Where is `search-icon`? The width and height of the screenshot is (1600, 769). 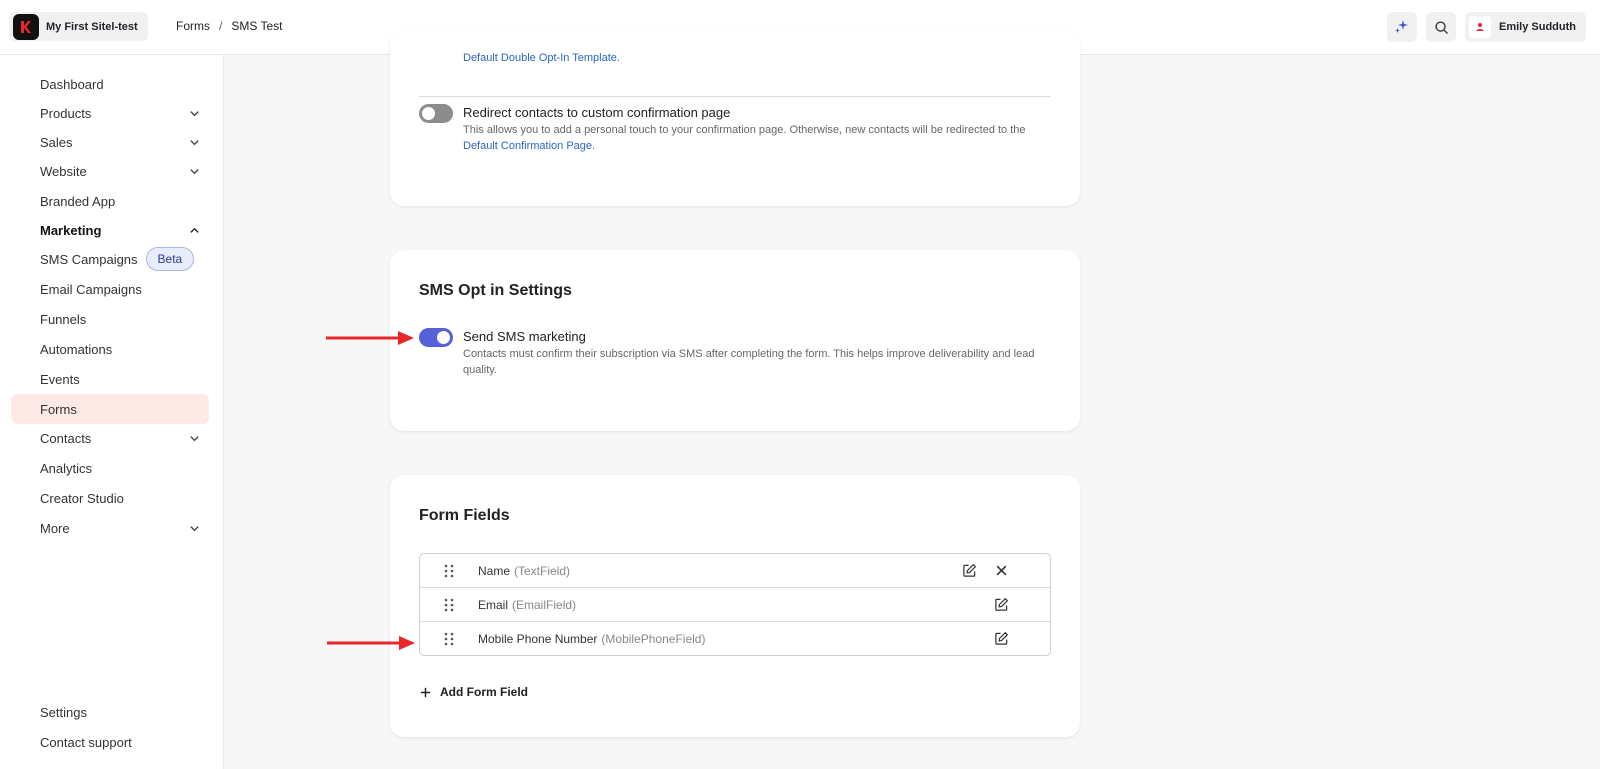 search-icon is located at coordinates (1441, 27).